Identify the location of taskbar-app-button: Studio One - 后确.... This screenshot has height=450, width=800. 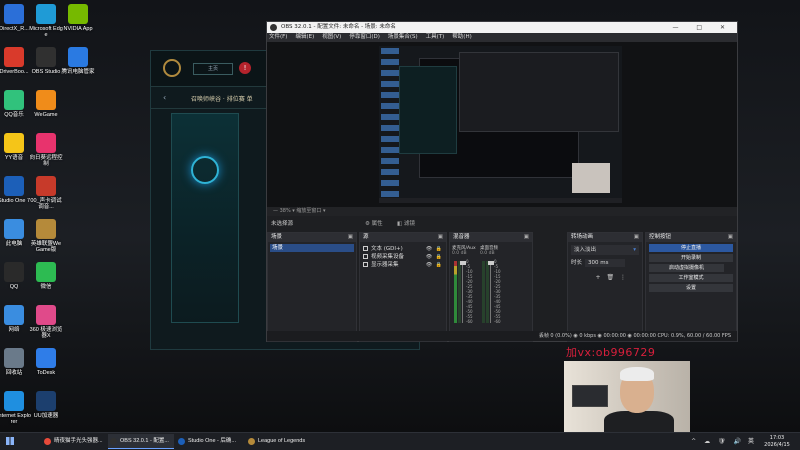
(210, 441).